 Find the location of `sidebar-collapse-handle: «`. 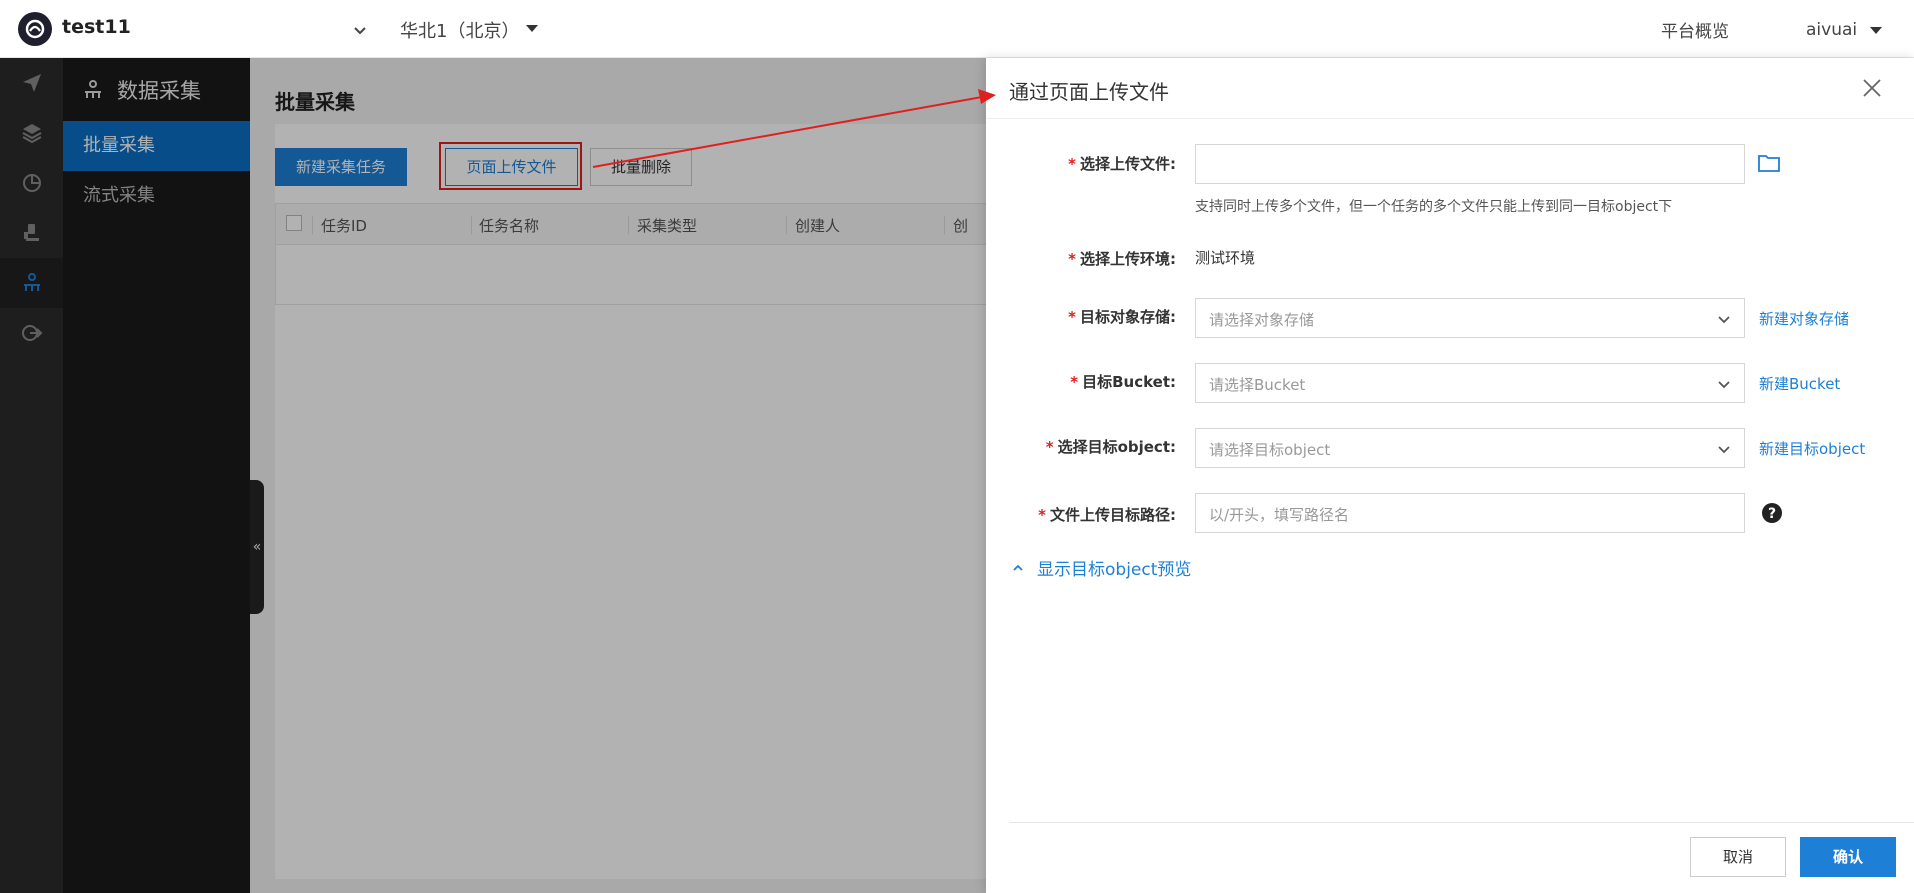

sidebar-collapse-handle: « is located at coordinates (257, 547).